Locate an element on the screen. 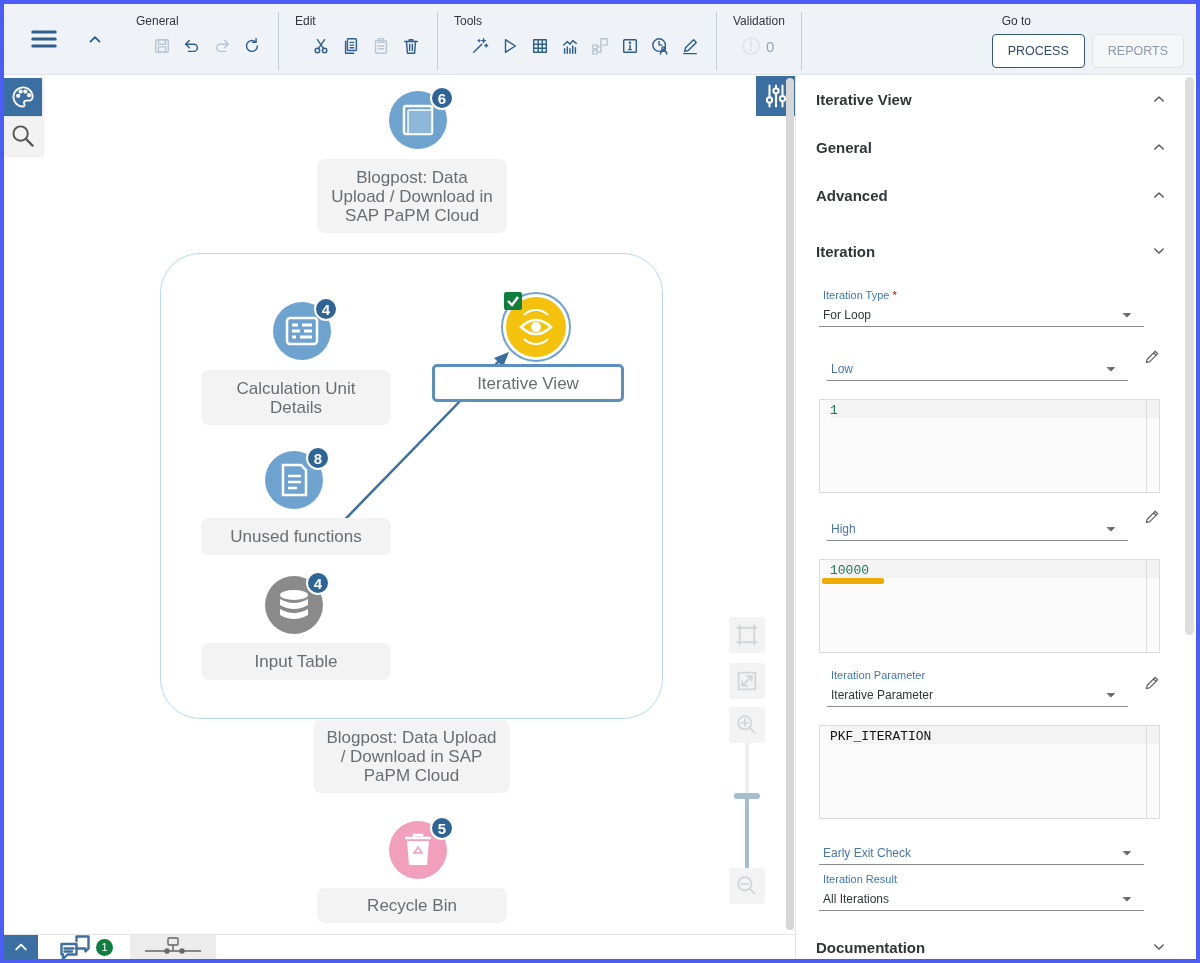 This screenshot has width=1200, height=963. person-clock-icon is located at coordinates (660, 46).